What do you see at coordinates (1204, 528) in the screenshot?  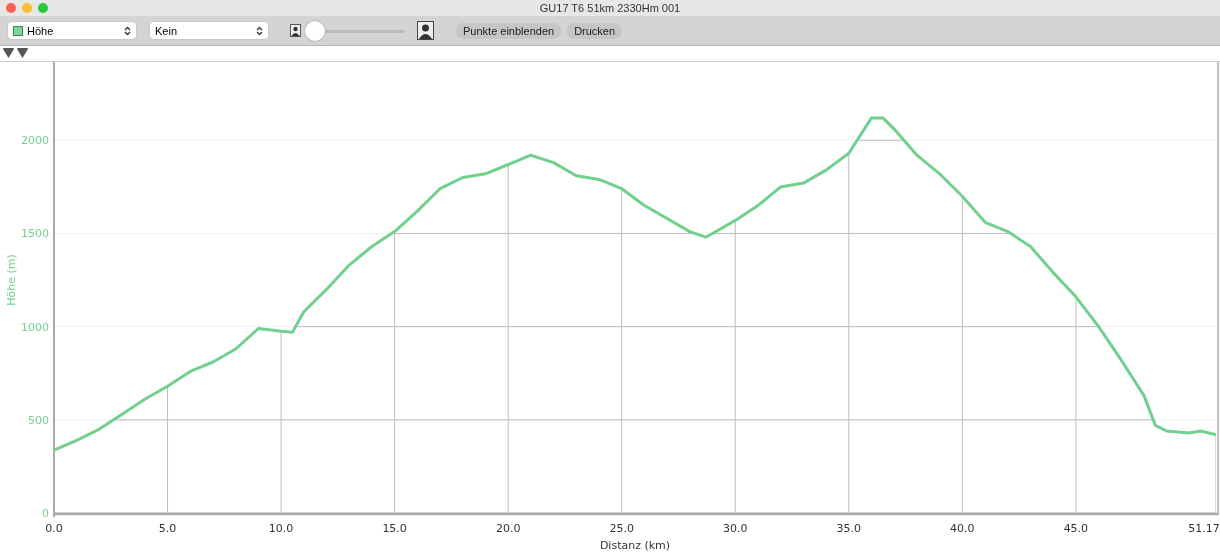 I see `x-tick-label: 51.17` at bounding box center [1204, 528].